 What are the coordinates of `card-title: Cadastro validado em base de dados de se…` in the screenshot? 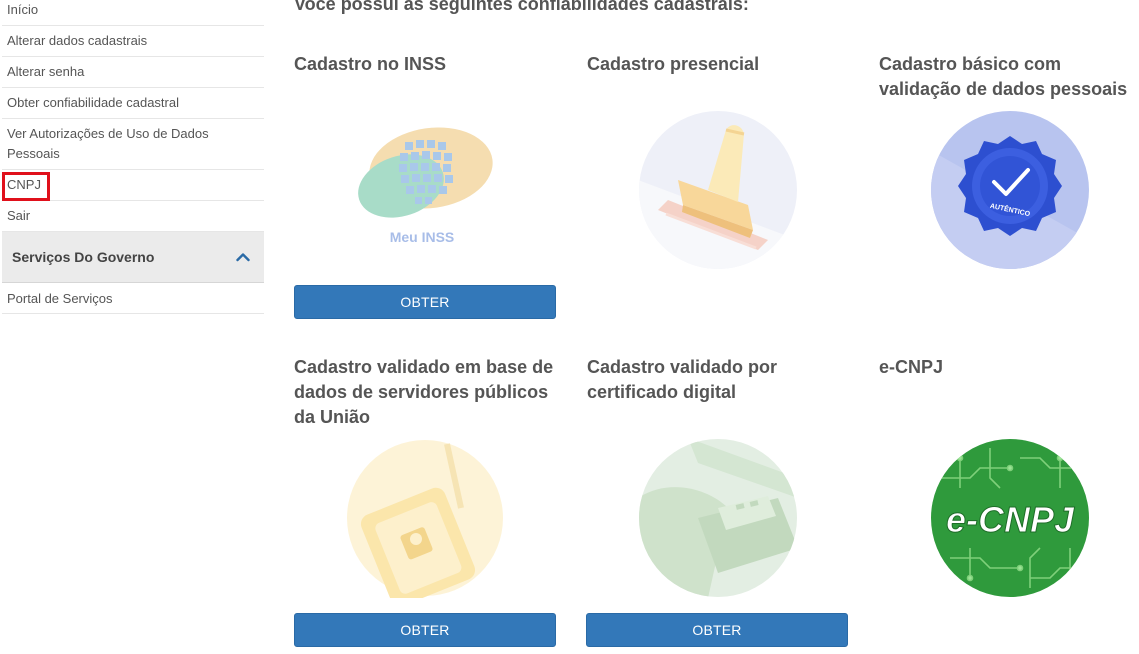 It's located at (424, 392).